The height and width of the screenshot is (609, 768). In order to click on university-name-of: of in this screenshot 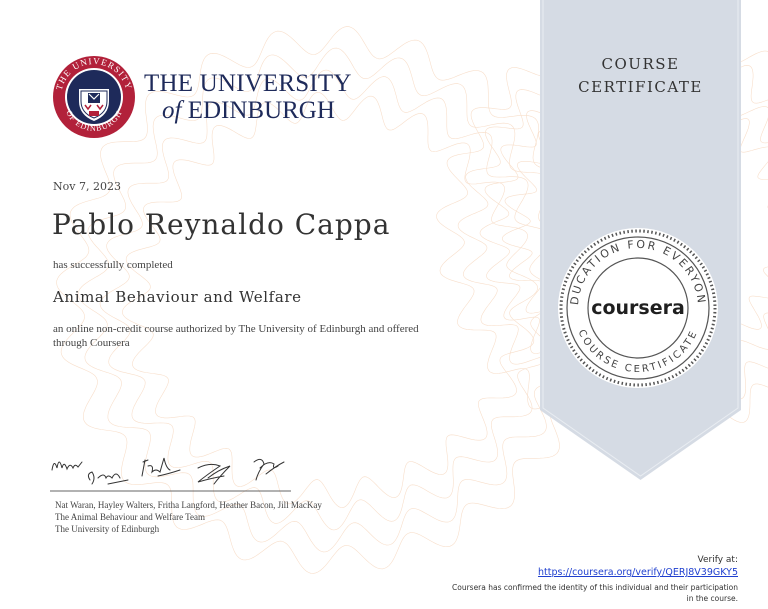, I will do `click(172, 110)`.